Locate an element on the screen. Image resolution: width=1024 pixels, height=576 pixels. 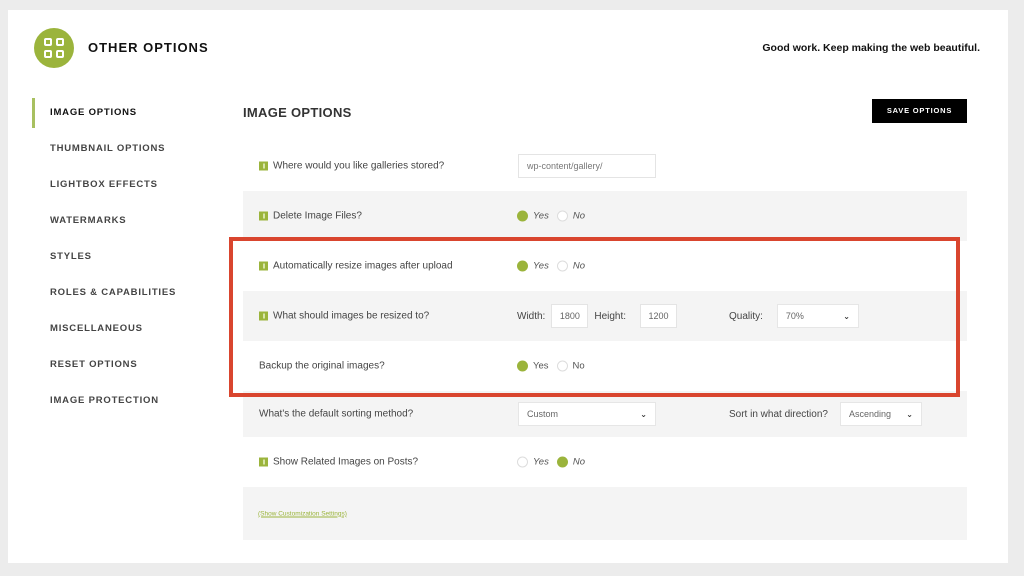
delete-files-row: Delete Image Files? Yes No is located at coordinates (605, 216).